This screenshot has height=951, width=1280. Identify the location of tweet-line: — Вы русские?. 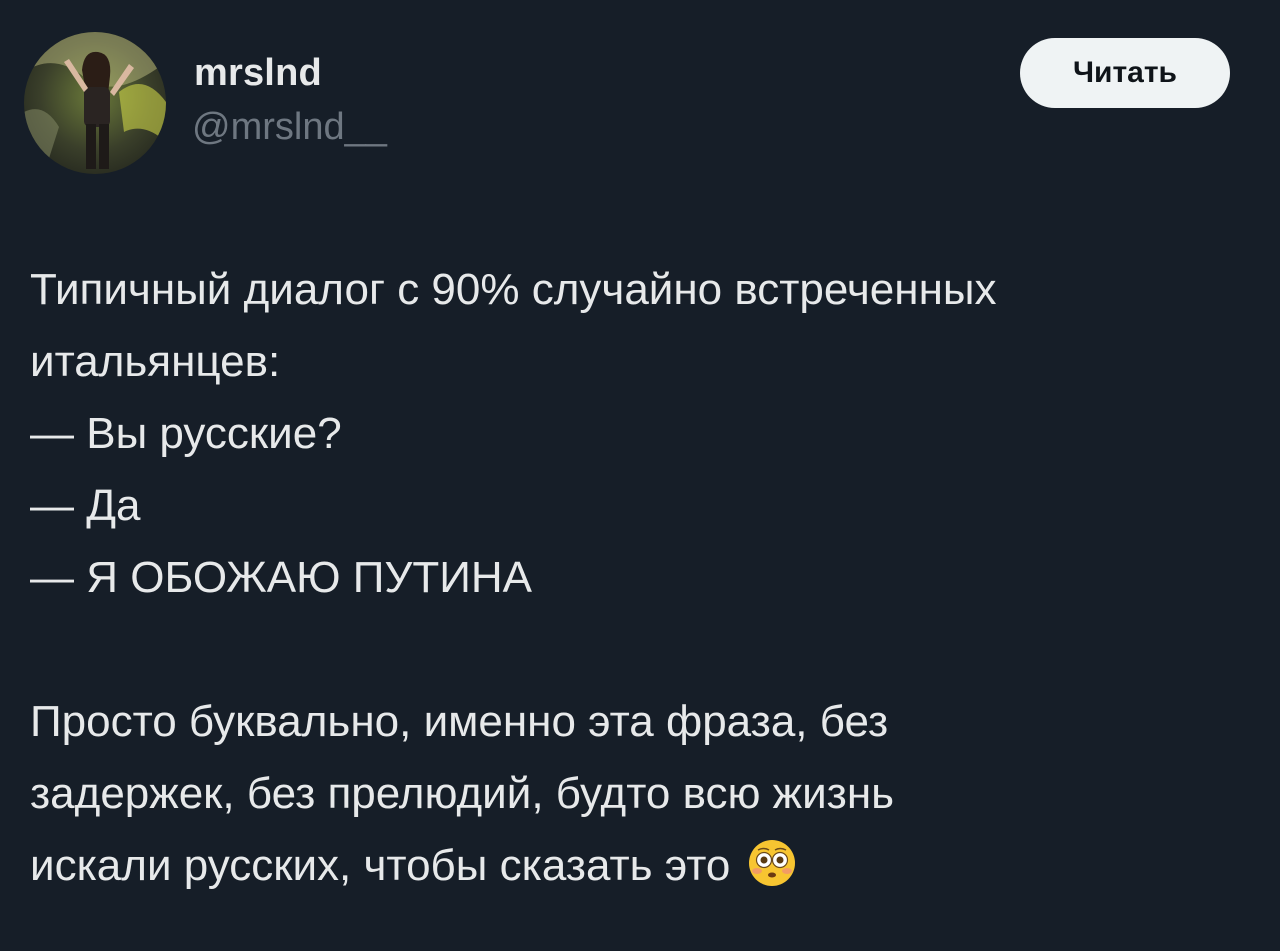
(186, 433).